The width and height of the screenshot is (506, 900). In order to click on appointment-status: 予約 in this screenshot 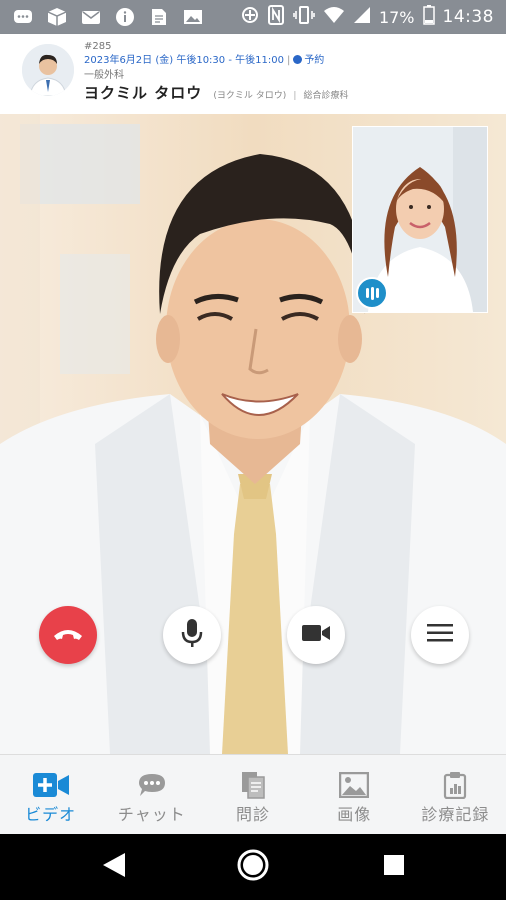, I will do `click(314, 60)`.